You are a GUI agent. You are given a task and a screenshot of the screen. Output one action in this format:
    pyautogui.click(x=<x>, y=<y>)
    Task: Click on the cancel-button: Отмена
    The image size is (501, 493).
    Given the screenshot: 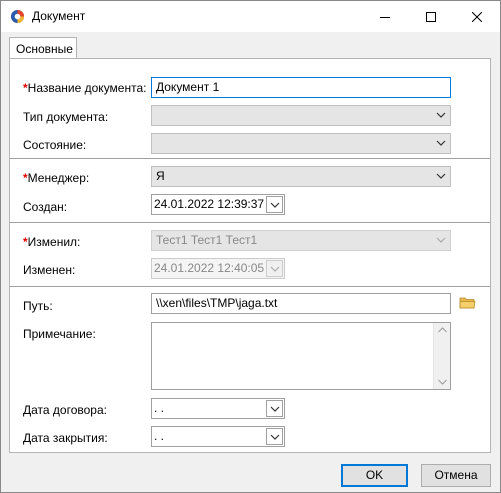 What is the action you would take?
    pyautogui.click(x=456, y=475)
    